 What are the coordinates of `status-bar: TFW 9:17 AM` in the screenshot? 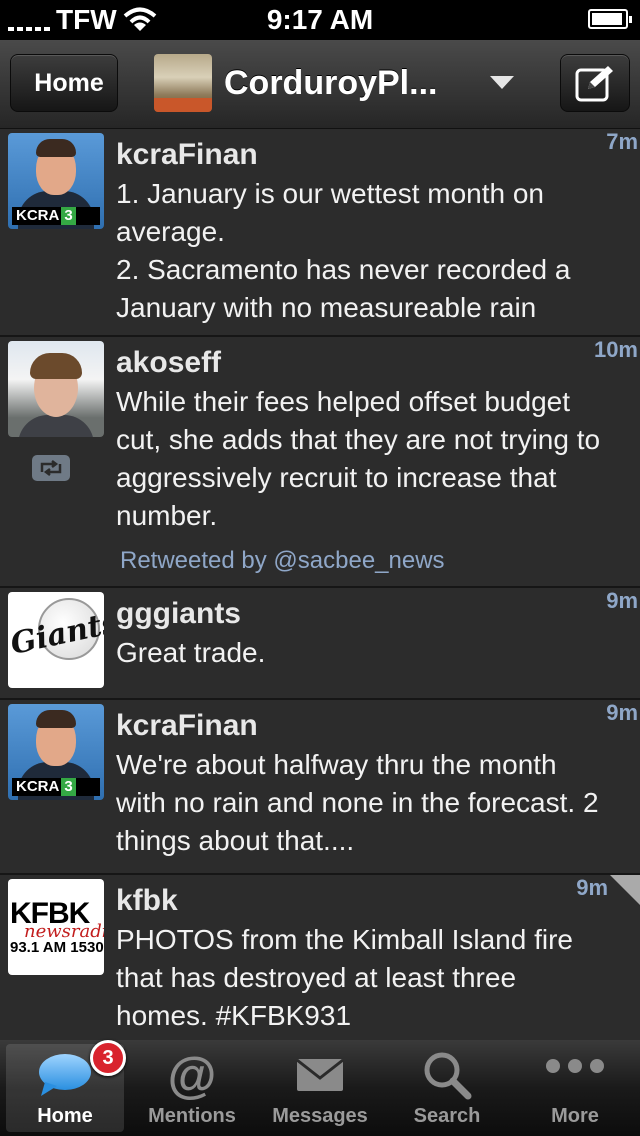 It's located at (320, 20).